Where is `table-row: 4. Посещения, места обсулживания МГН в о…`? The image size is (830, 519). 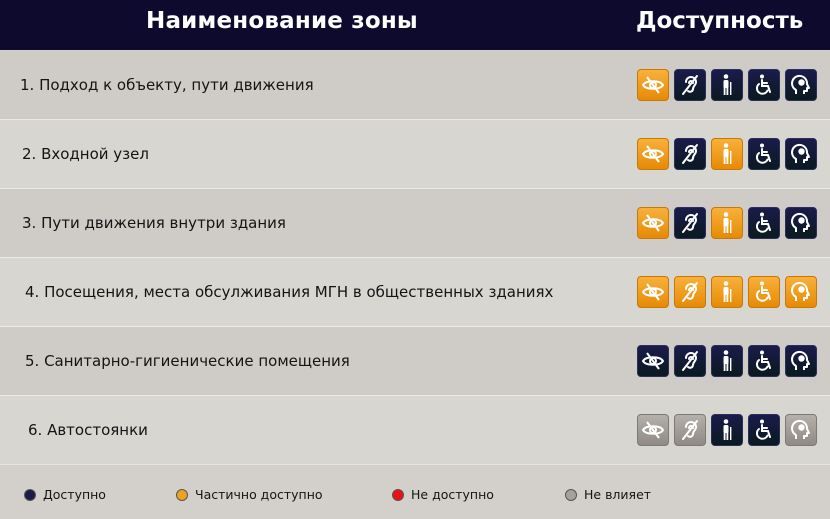 table-row: 4. Посещения, места обсулживания МГН в о… is located at coordinates (415, 292).